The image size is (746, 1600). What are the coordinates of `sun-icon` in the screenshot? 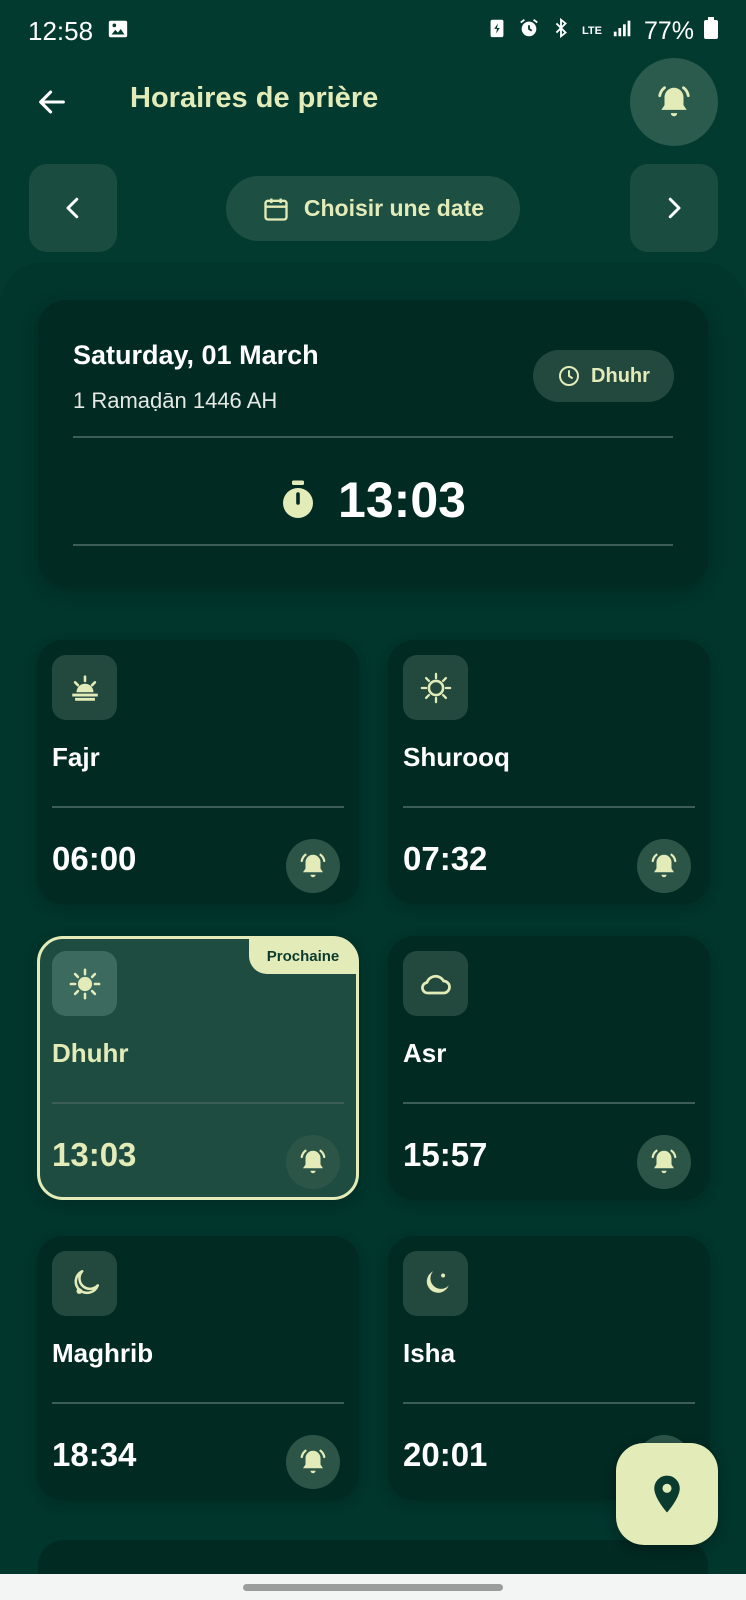 It's located at (84, 983).